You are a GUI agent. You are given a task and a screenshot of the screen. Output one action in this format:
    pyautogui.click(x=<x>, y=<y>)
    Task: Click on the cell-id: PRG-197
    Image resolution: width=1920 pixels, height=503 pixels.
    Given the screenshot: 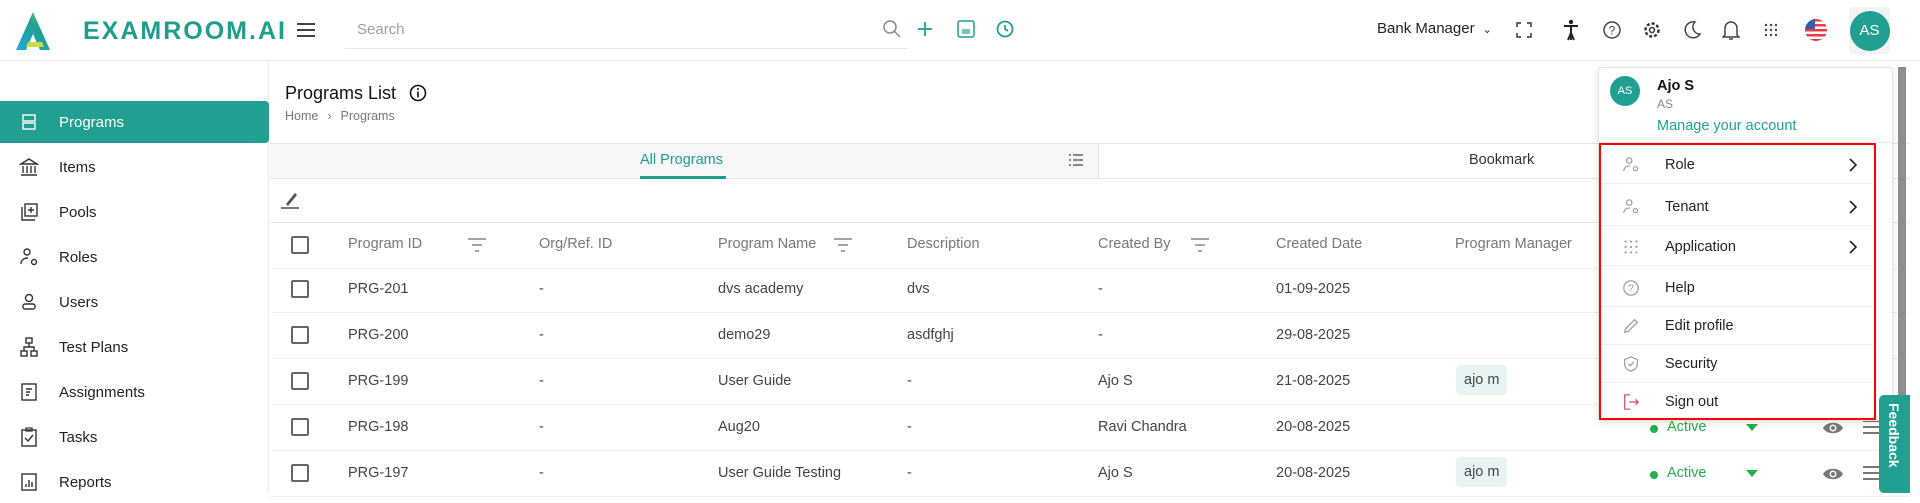 What is the action you would take?
    pyautogui.click(x=378, y=473)
    